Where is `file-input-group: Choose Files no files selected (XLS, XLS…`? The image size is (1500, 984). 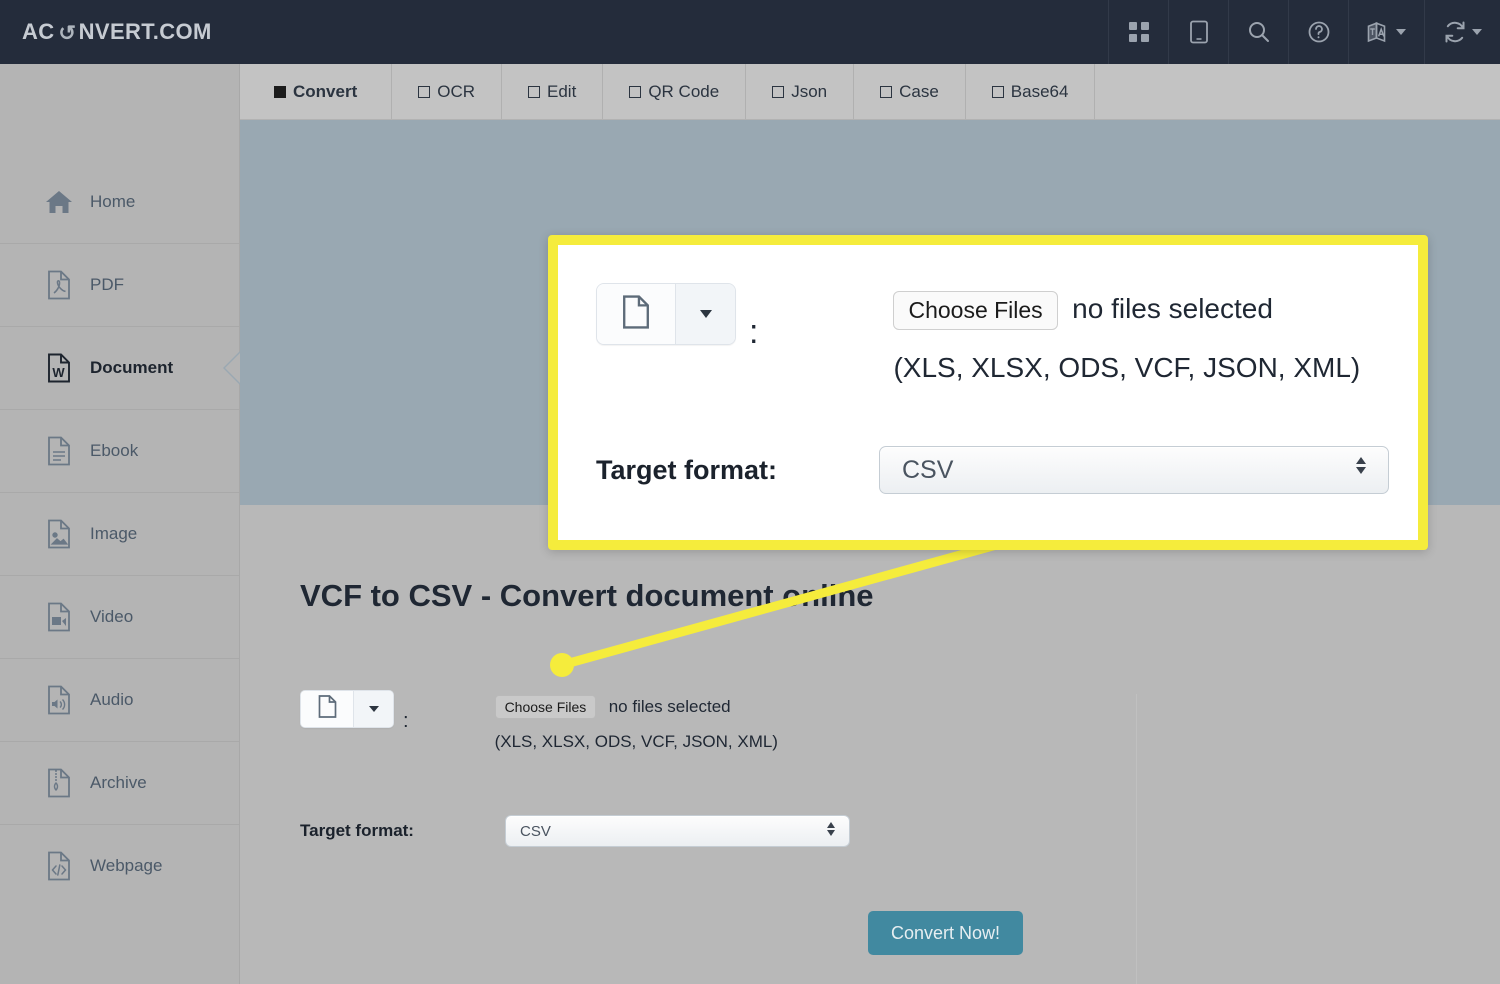 file-input-group: Choose Files no files selected (XLS, XLS… is located at coordinates (636, 721).